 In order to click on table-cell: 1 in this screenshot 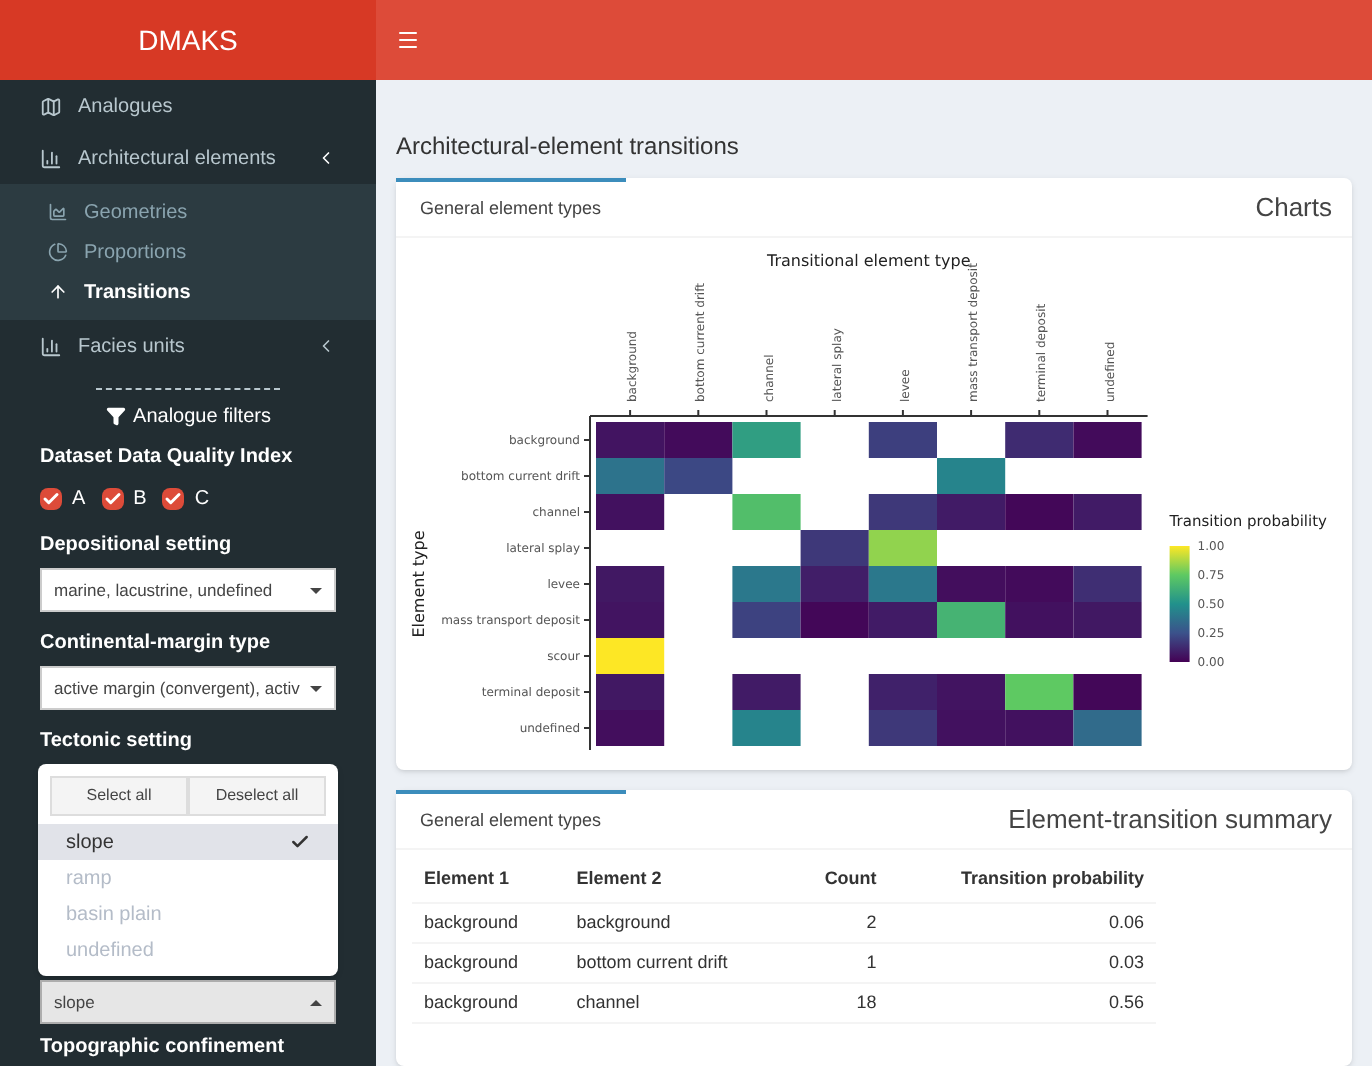, I will do `click(839, 962)`.